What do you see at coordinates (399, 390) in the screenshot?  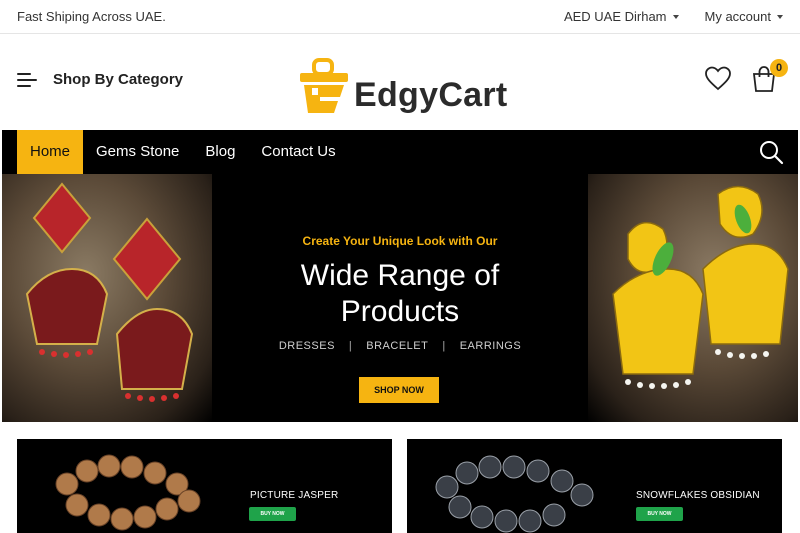 I see `shop-now-button: SHOP NOW` at bounding box center [399, 390].